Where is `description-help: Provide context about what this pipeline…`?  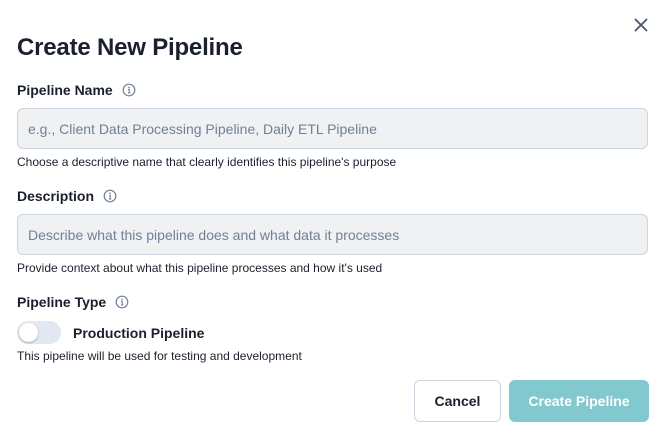
description-help: Provide context about what this pipeline… is located at coordinates (200, 268).